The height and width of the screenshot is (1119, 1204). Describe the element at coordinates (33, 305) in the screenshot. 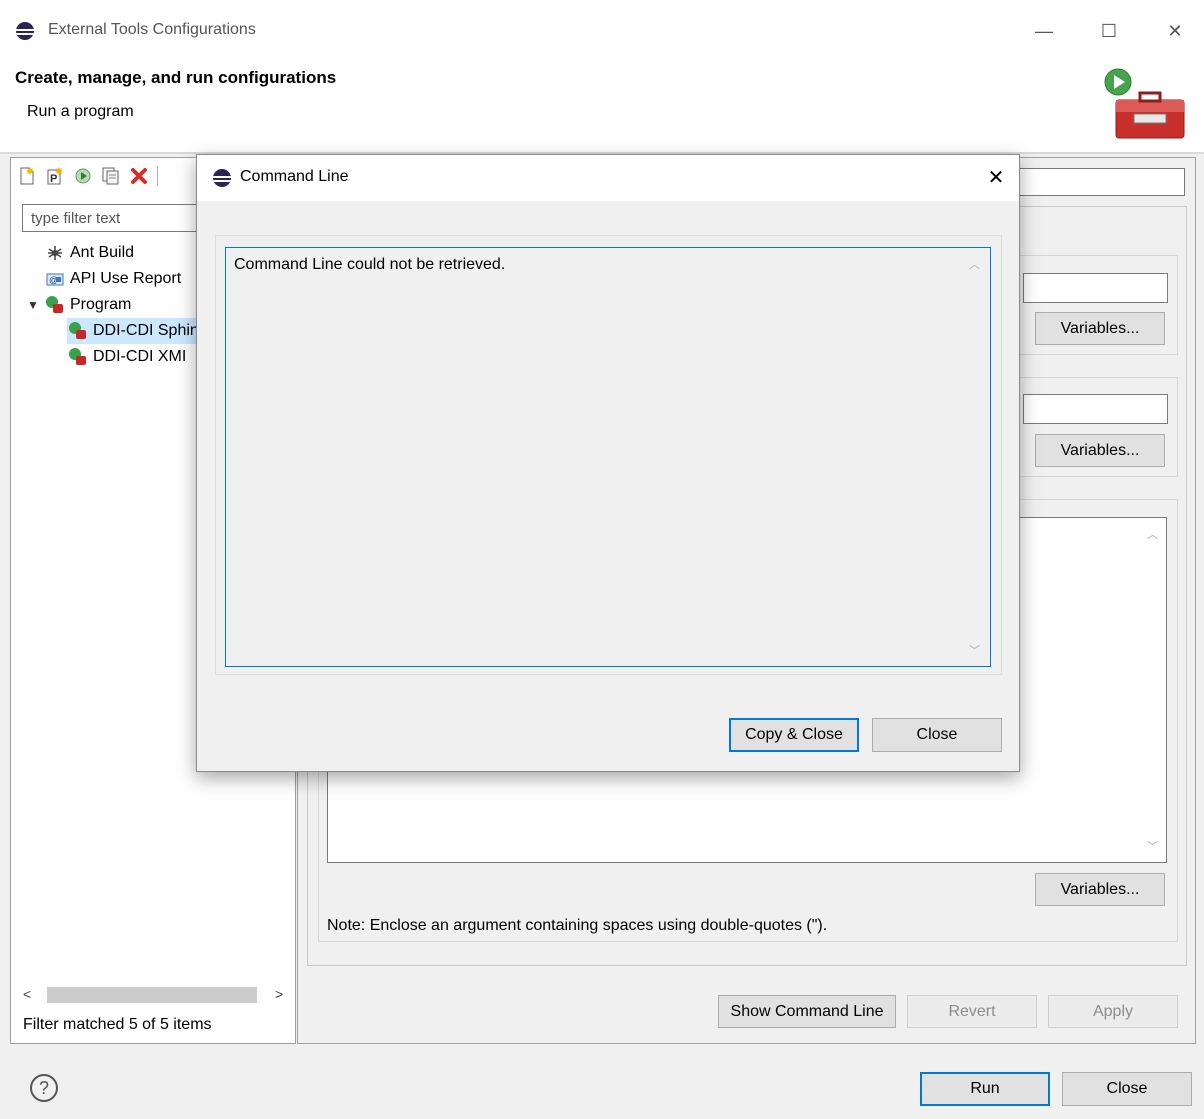

I see `chevron-down-icon: ▼` at that location.